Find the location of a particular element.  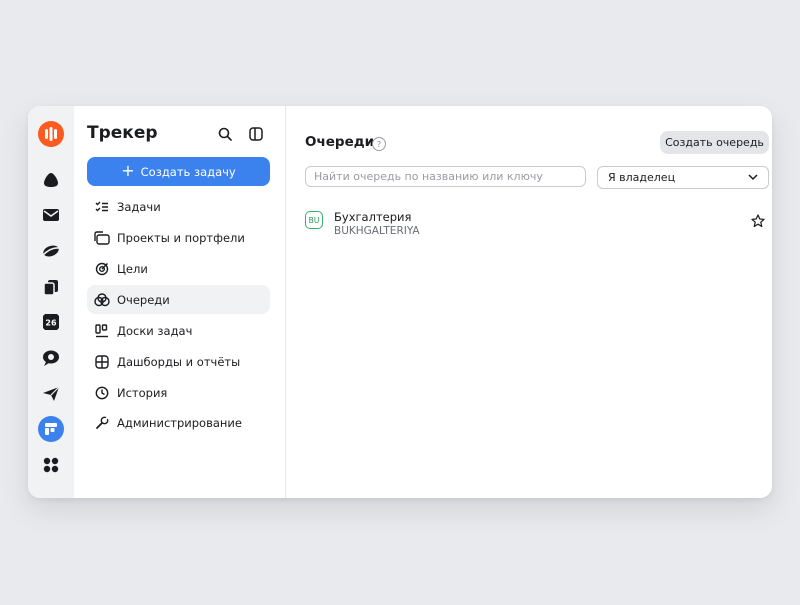

create-task-button: + Создать задачу is located at coordinates (178, 171).